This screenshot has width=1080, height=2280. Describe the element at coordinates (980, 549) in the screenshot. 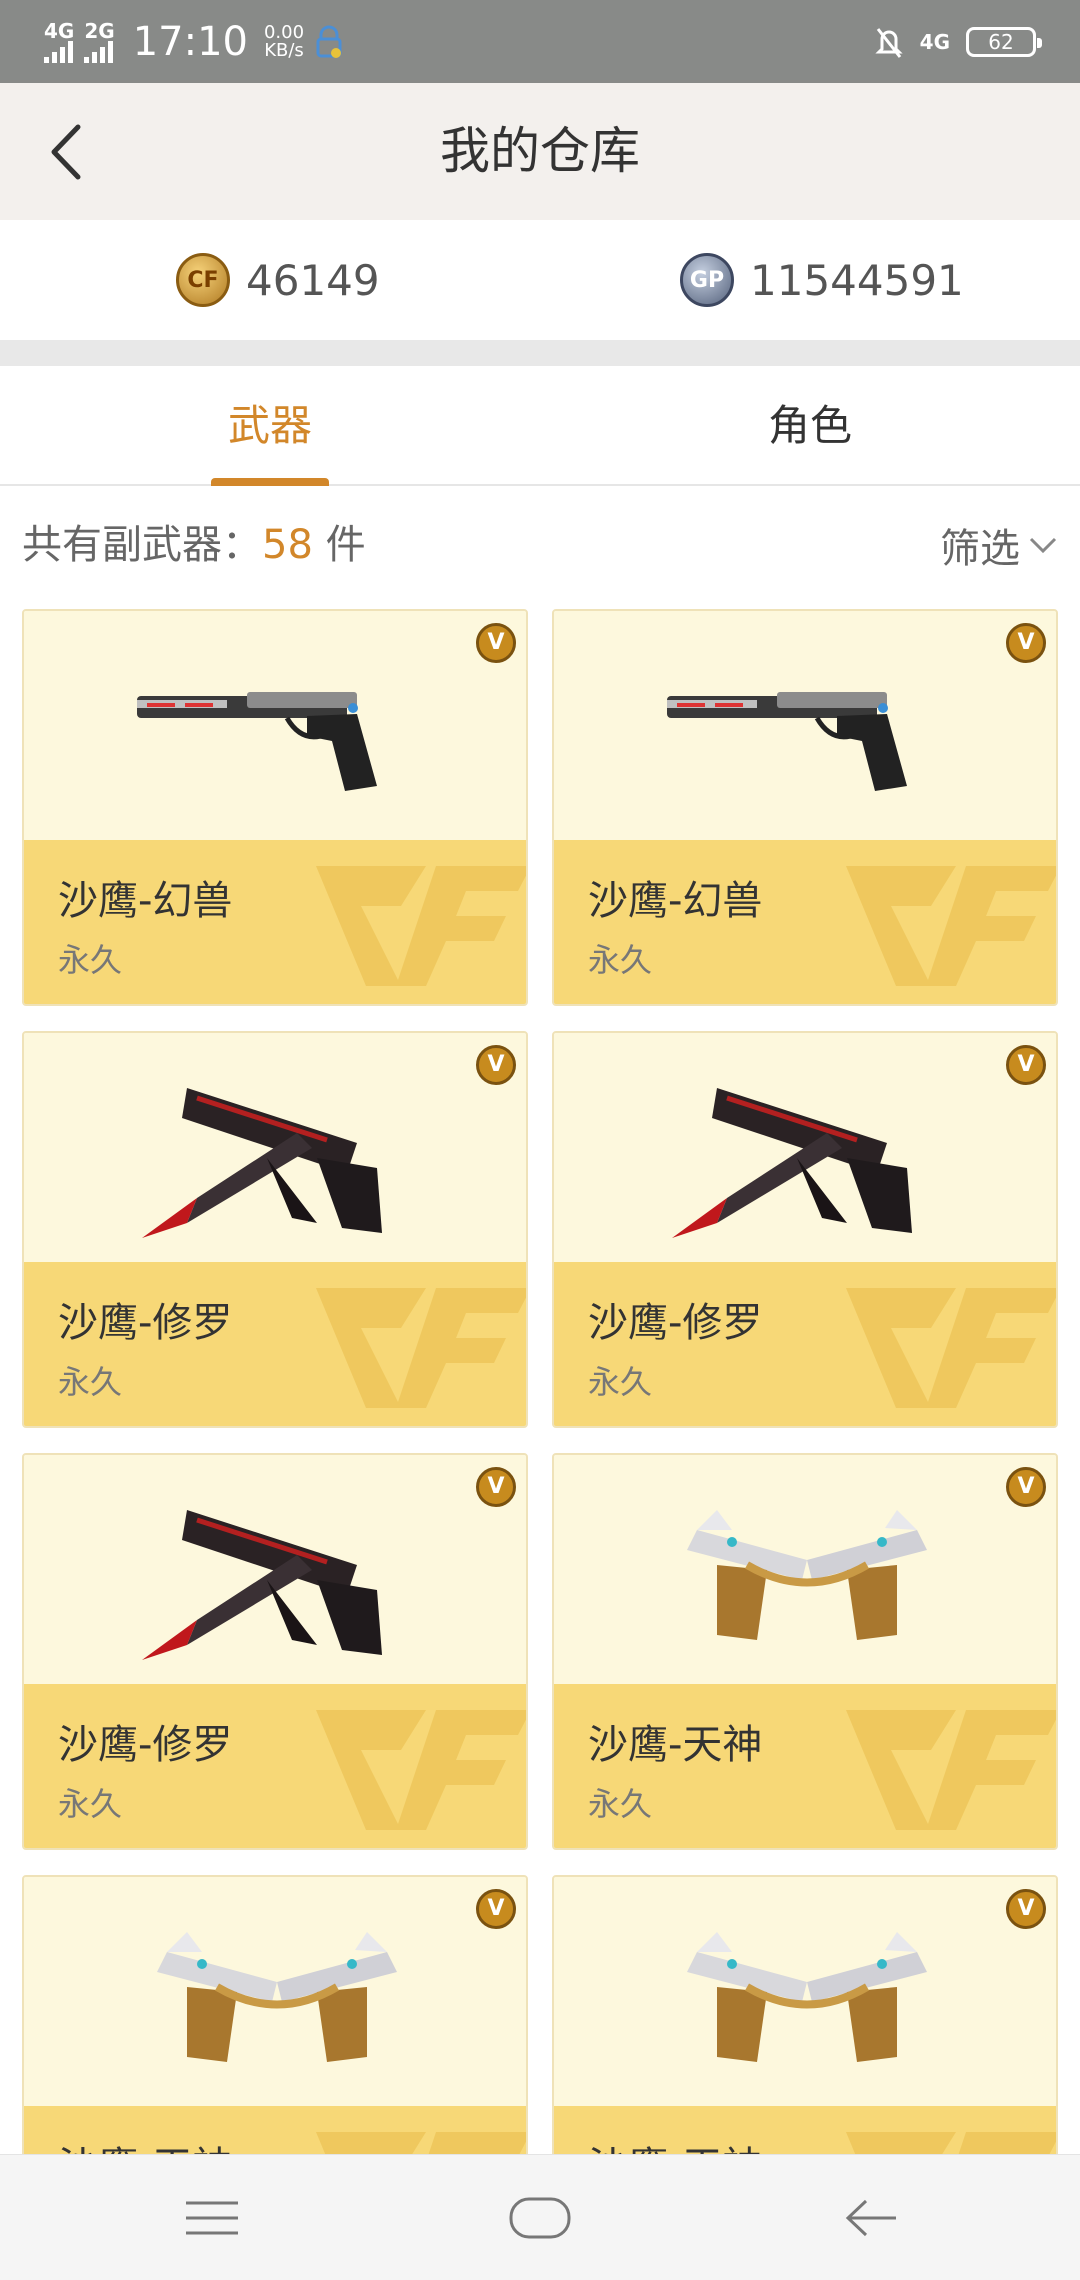

I see `filter-label: 筛选` at that location.